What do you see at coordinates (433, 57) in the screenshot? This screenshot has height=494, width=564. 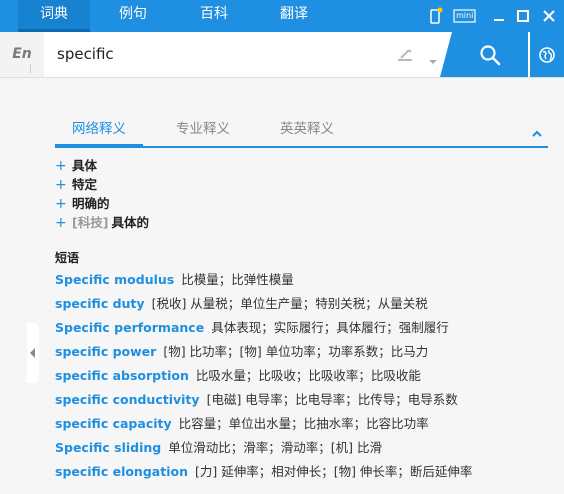 I see `chevron-down-icon` at bounding box center [433, 57].